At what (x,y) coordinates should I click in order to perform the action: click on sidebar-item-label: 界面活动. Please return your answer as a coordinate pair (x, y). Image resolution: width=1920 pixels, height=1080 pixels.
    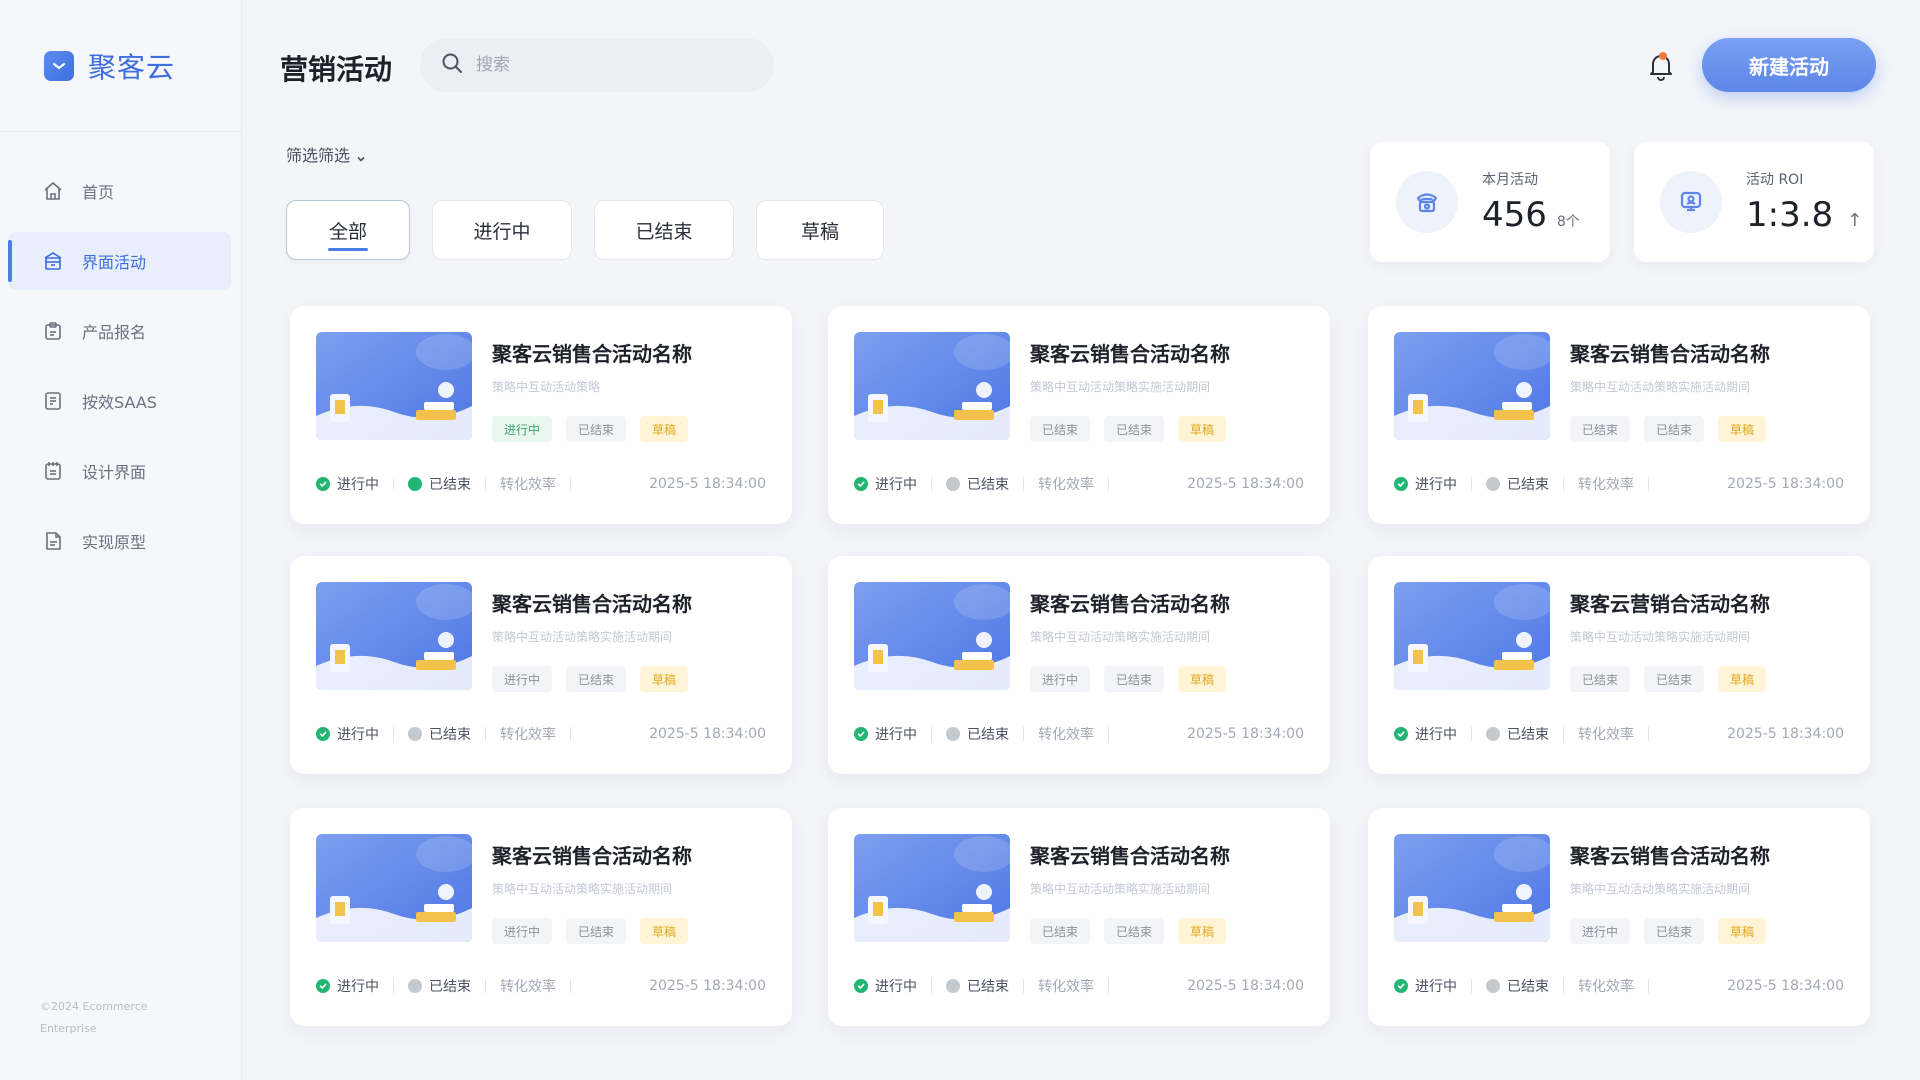
    Looking at the image, I should click on (114, 262).